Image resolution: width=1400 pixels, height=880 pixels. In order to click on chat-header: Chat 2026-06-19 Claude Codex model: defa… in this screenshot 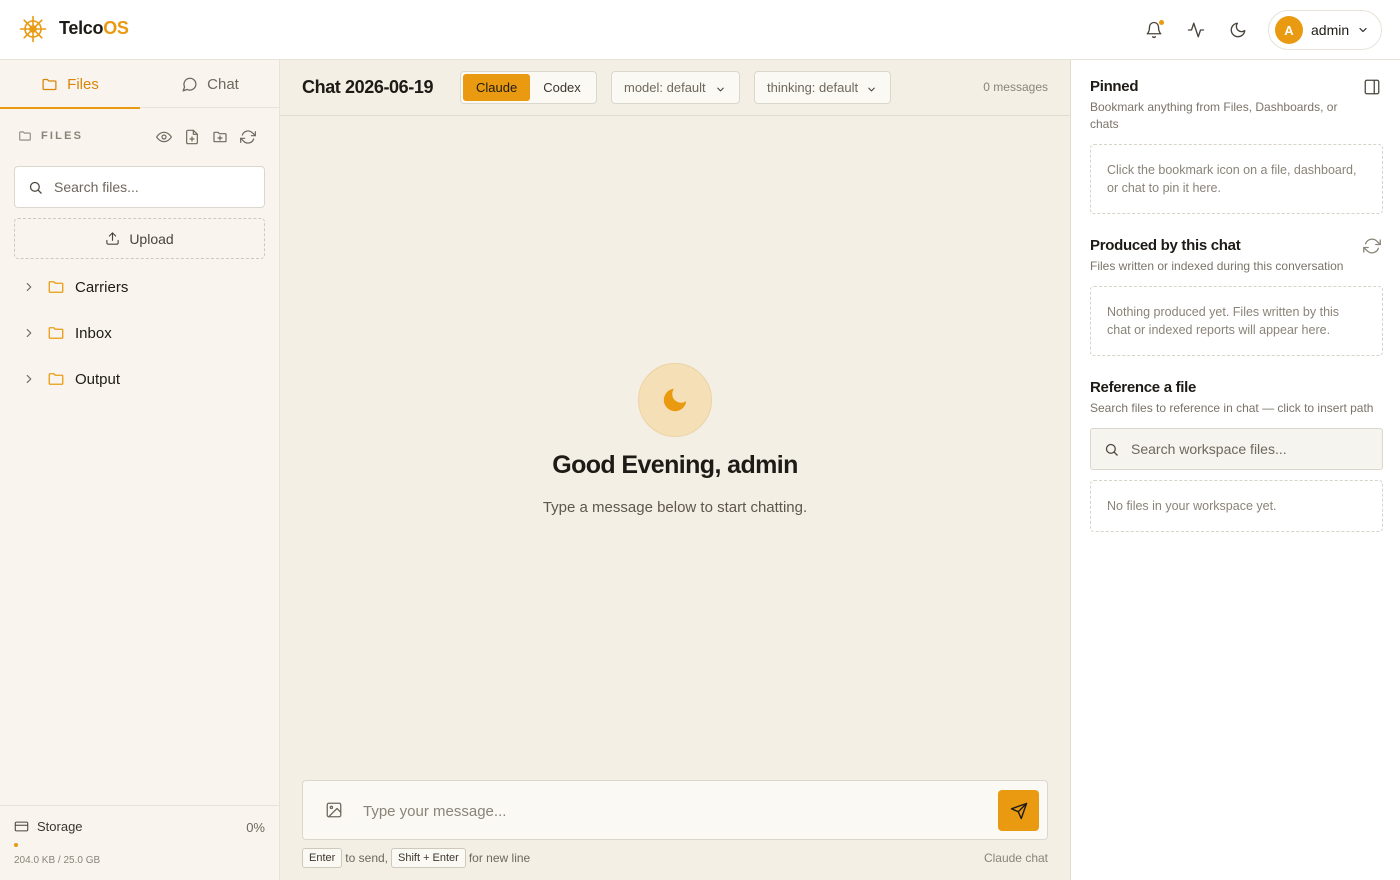, I will do `click(675, 88)`.